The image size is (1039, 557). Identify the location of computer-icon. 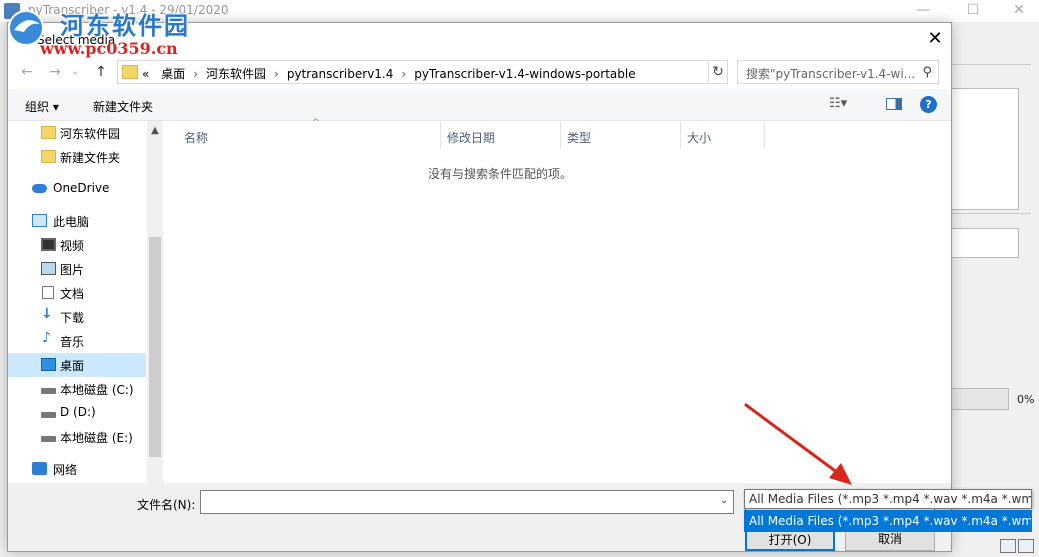
(39, 220).